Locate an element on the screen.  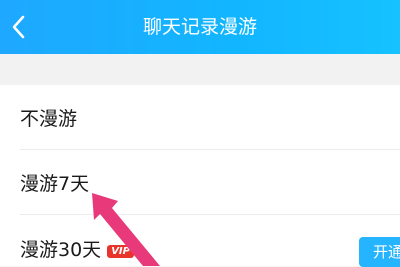
option-label: 不漫游 is located at coordinates (49, 118).